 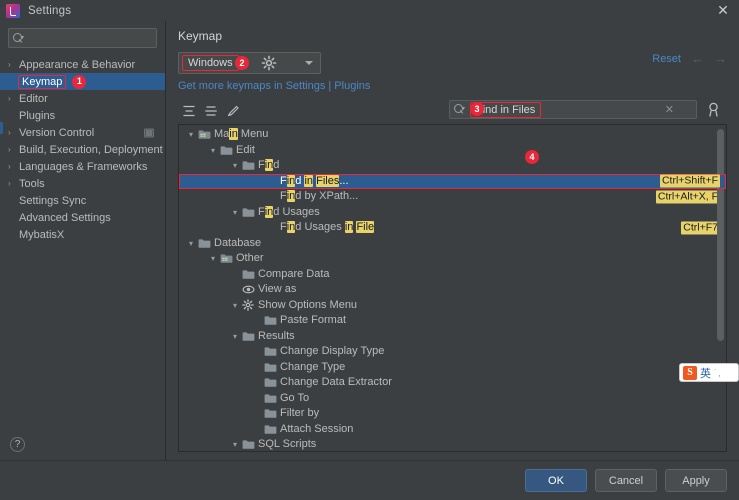 I want to click on forward-arrow-icon: →, so click(x=720, y=58).